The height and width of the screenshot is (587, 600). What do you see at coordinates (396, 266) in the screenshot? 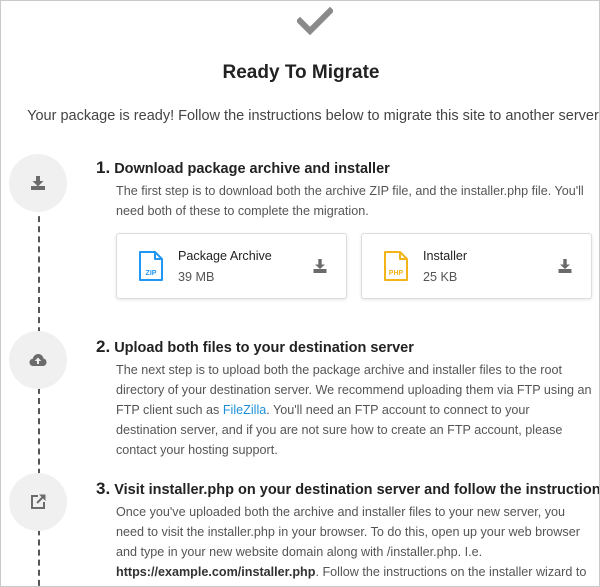
I see `php-file-icon: PHP` at bounding box center [396, 266].